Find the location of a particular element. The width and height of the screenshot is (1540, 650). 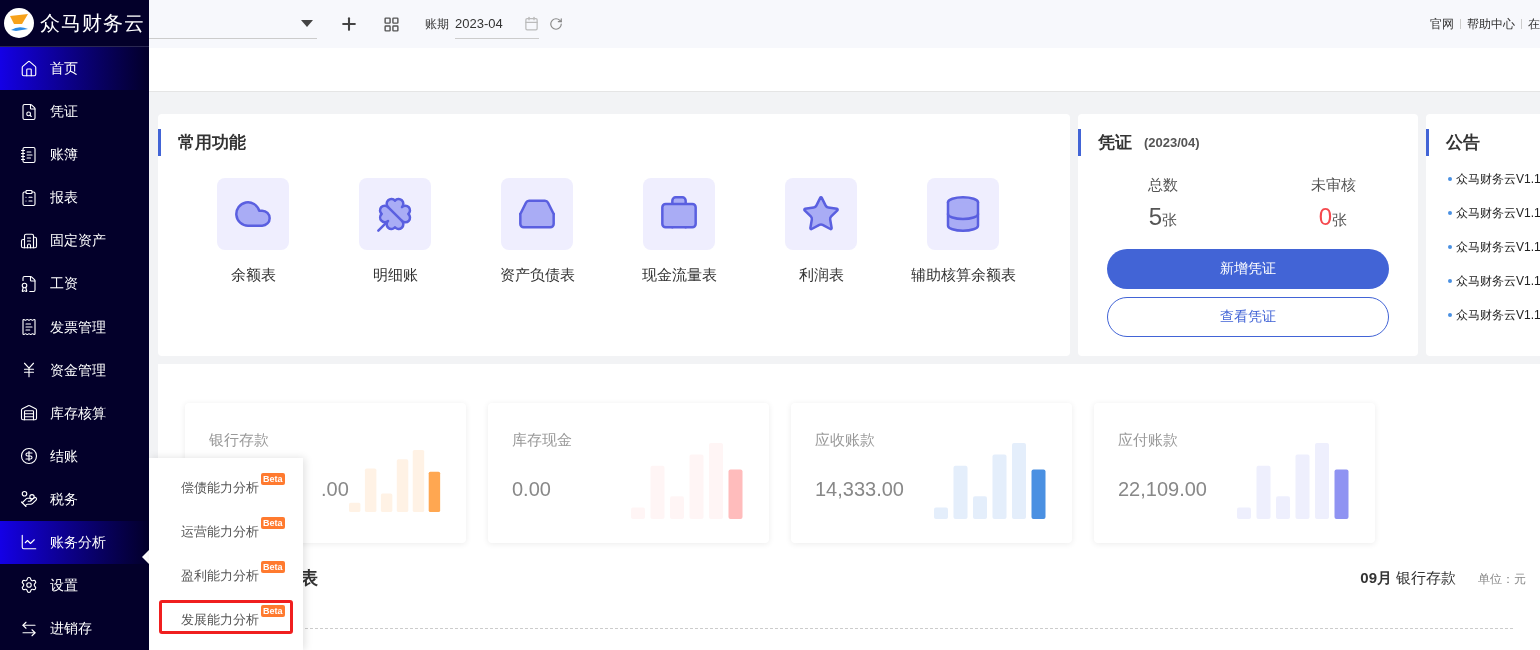

sidebar-item: 税务 is located at coordinates (74, 499).